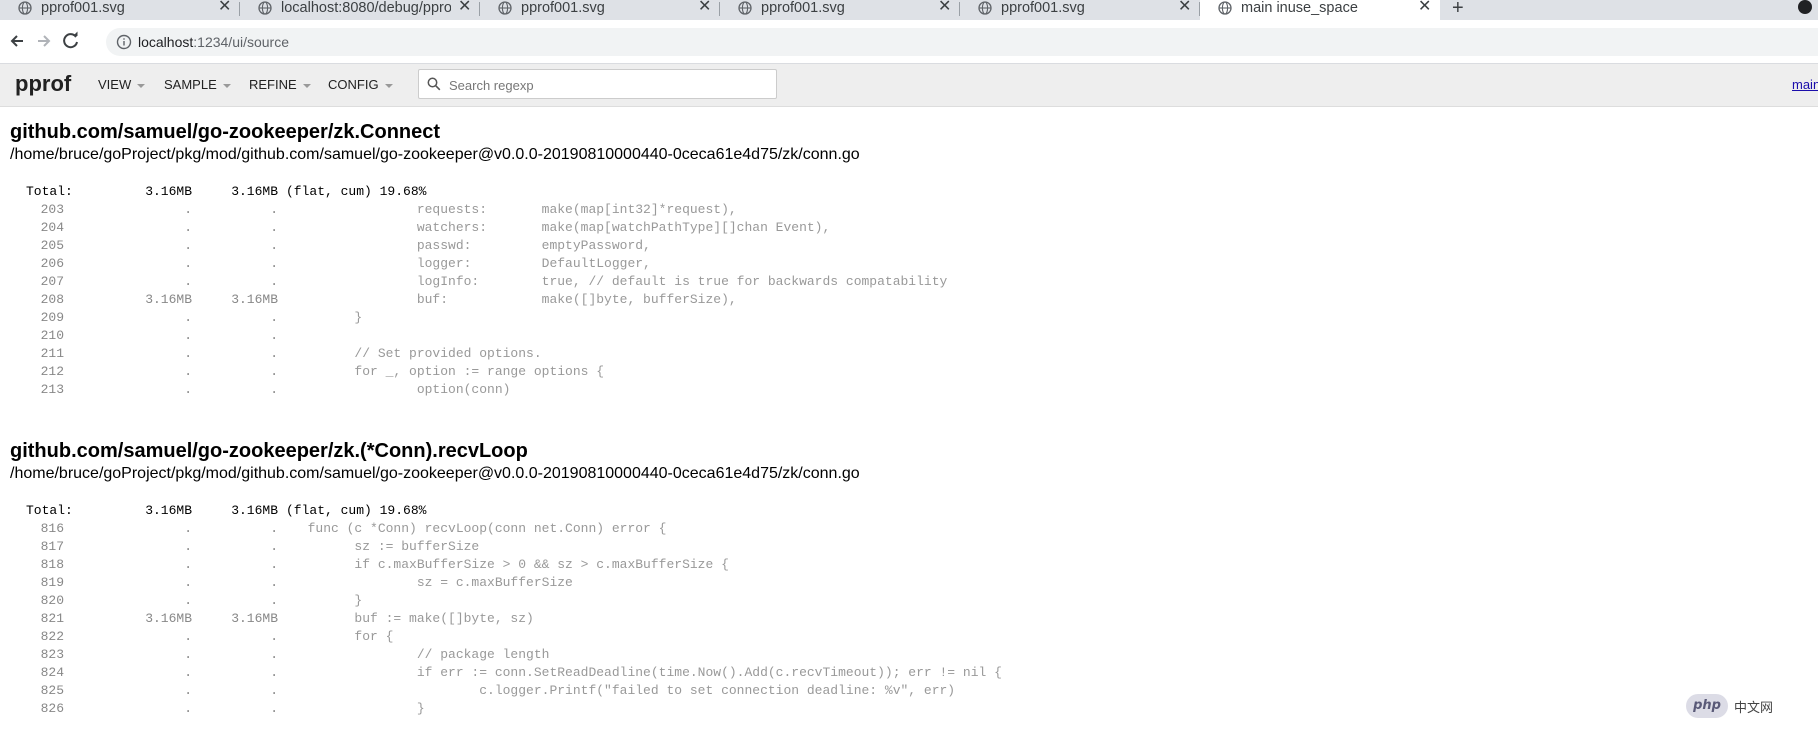  I want to click on line-number: 823, so click(52, 654).